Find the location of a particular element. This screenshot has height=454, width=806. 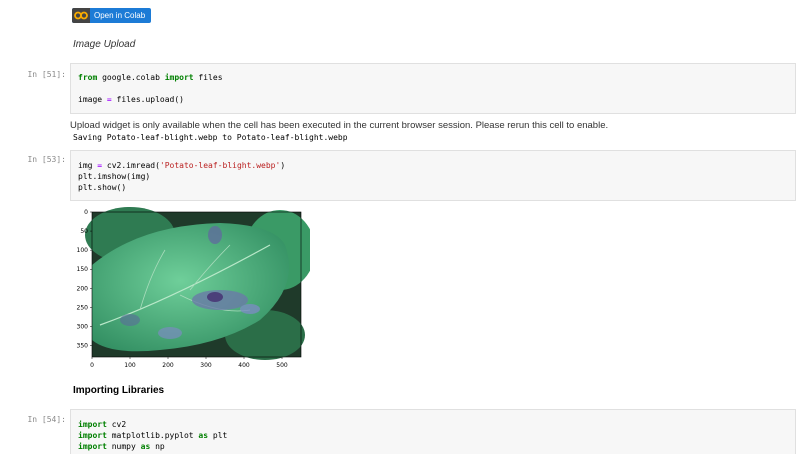

plot-output: 0 50 100 150 200 250 300 350 0 100 200 300 400 500 is located at coordinates (193, 288).